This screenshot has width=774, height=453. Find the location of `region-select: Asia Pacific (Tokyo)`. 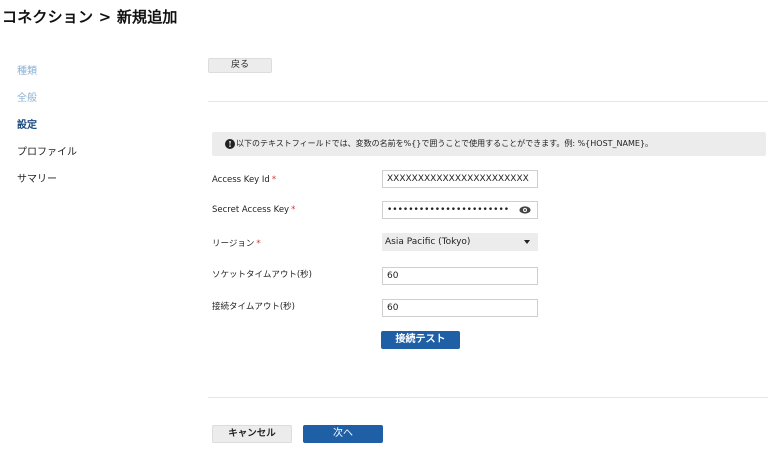

region-select: Asia Pacific (Tokyo) is located at coordinates (460, 242).